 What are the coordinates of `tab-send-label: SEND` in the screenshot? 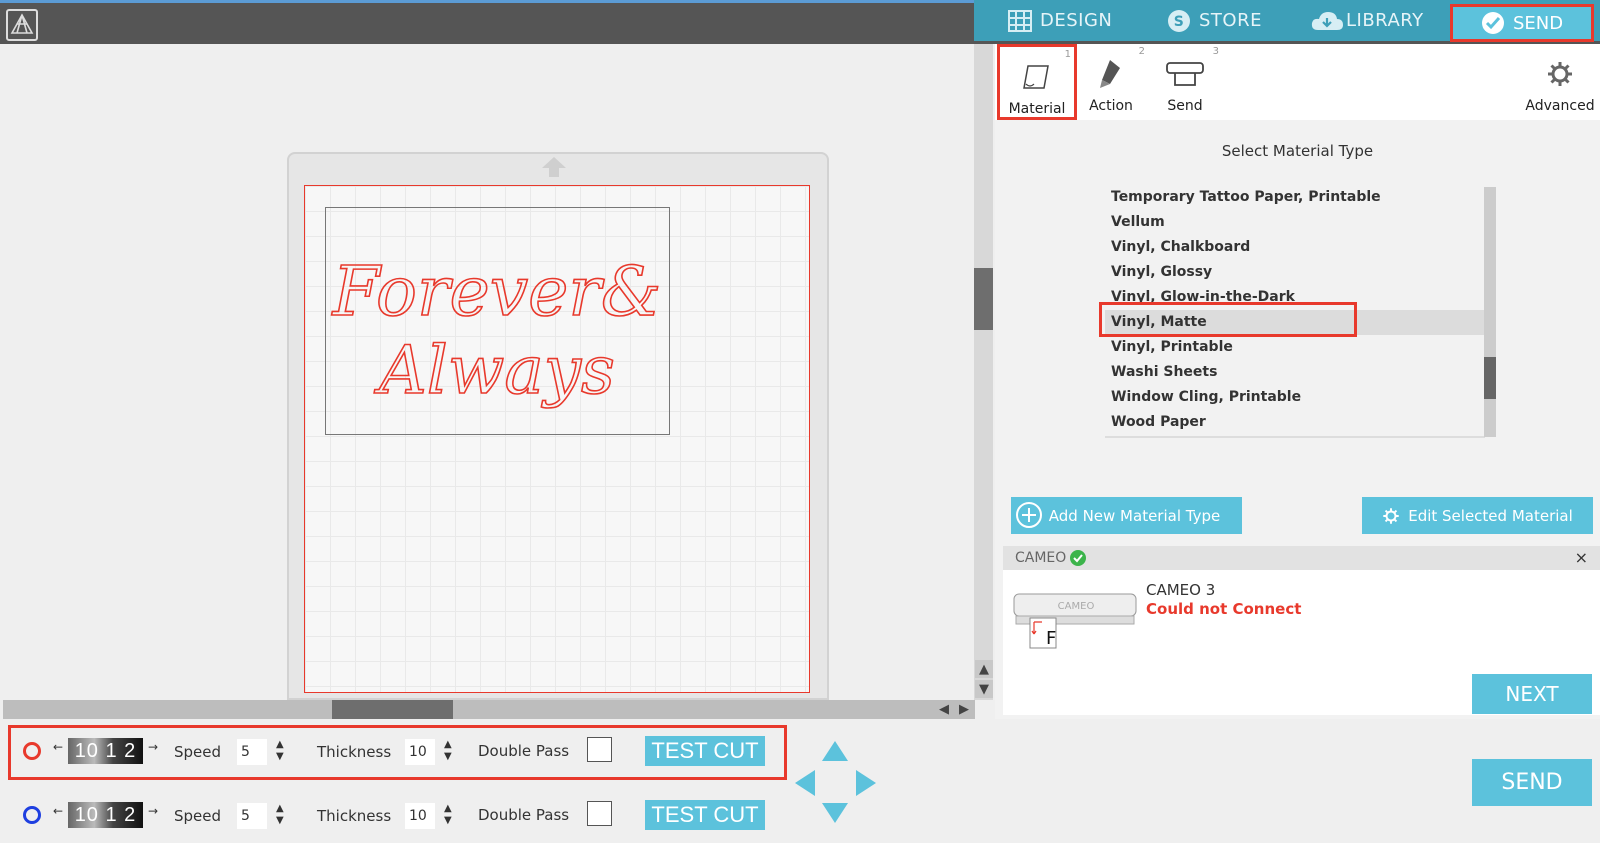 It's located at (1538, 23).